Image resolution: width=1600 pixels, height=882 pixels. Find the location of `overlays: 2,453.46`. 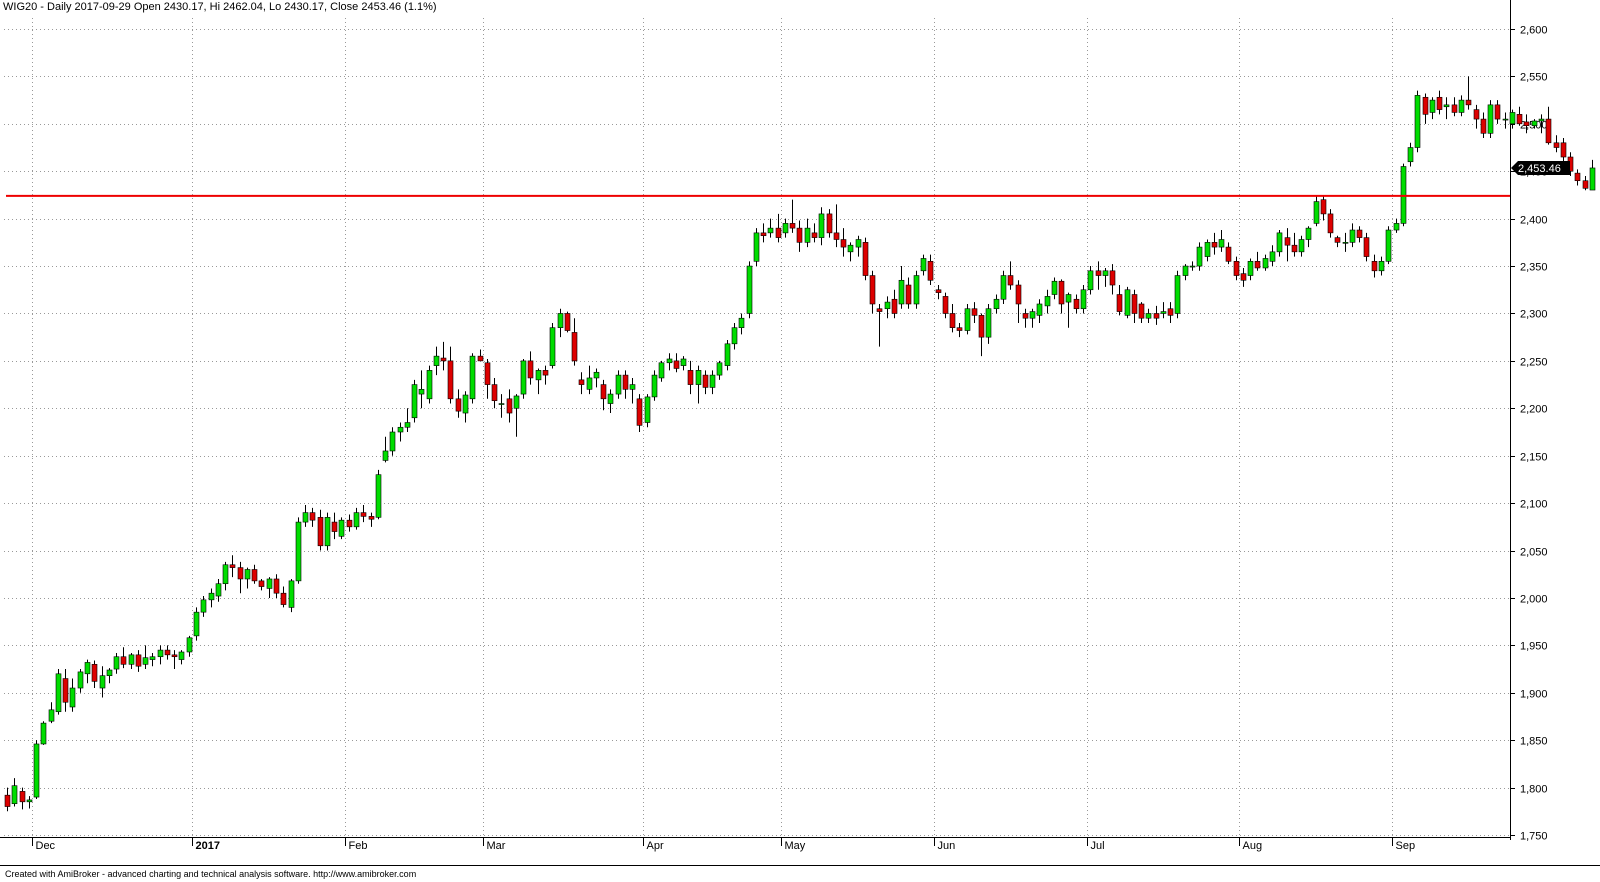

overlays: 2,453.46 is located at coordinates (788, 178).